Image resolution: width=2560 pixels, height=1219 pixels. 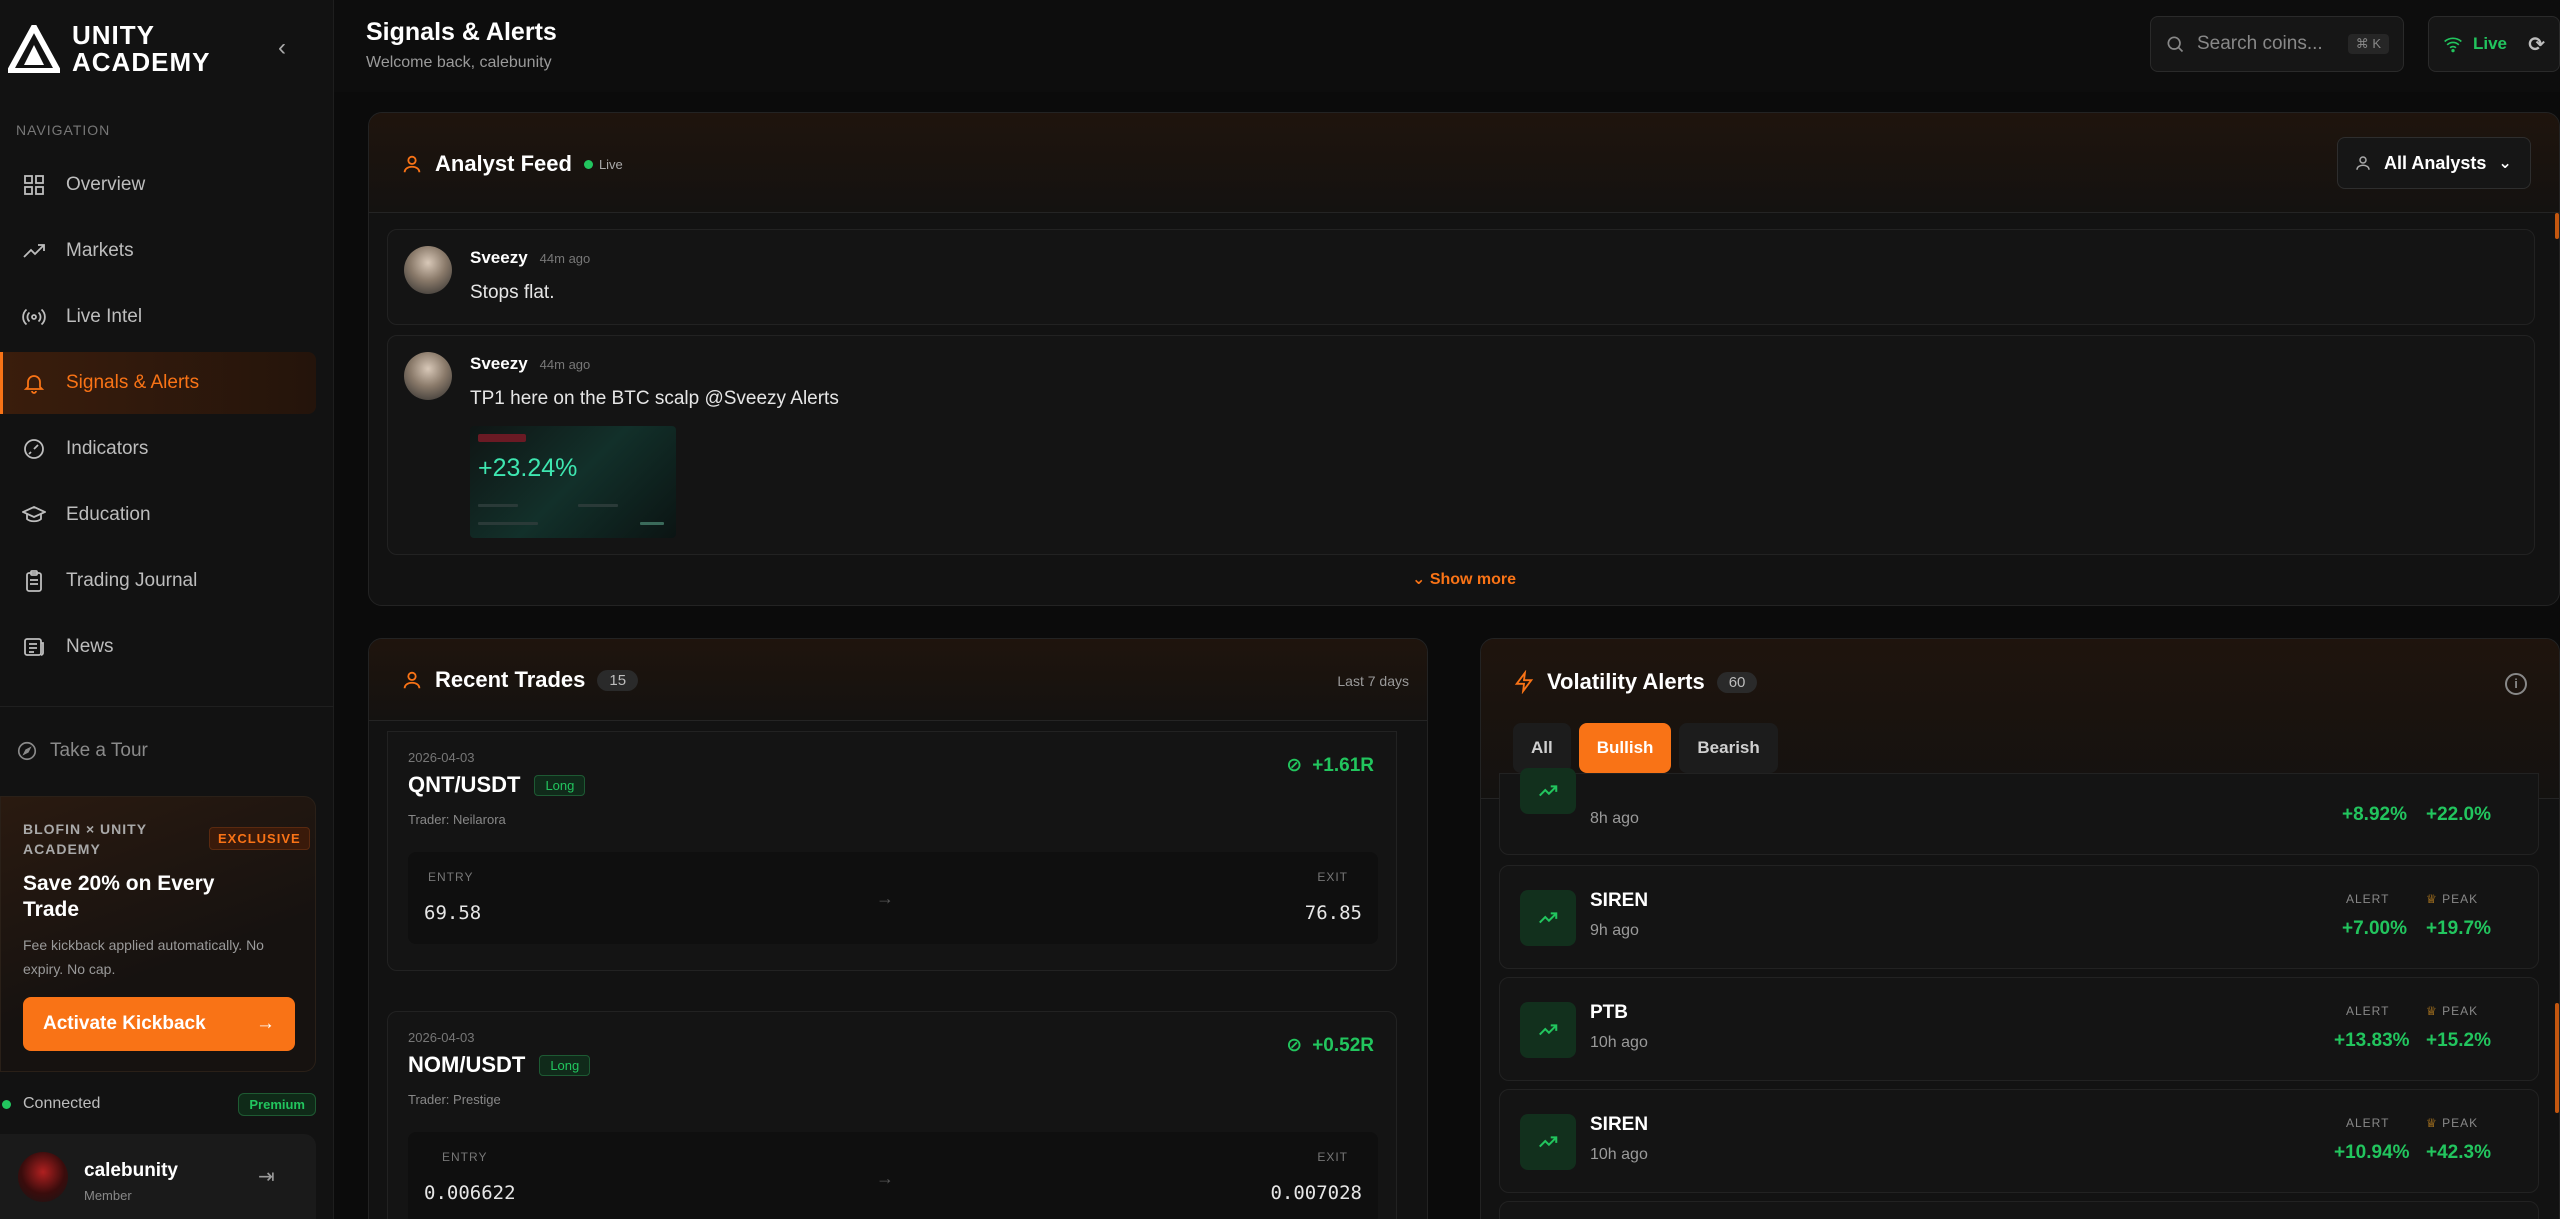 I want to click on show-more-button: ⌄ Show more, so click(x=1464, y=579).